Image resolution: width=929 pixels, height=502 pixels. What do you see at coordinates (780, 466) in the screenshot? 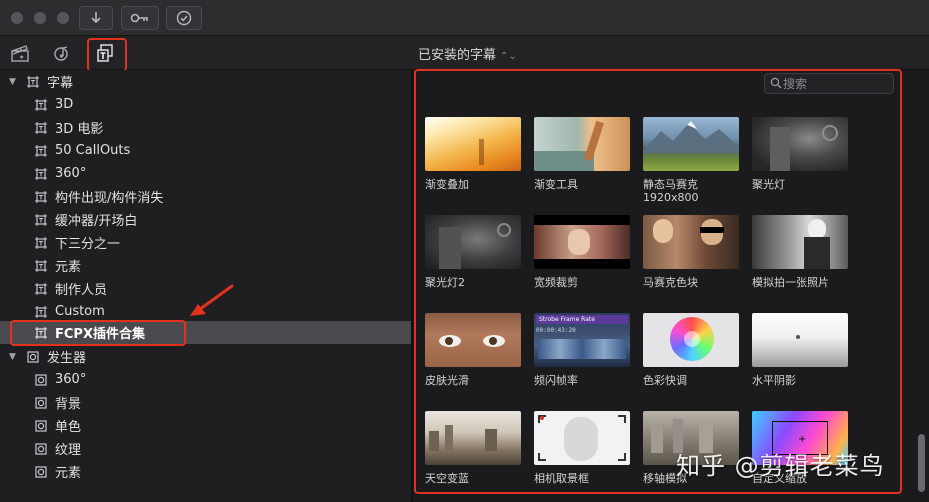
I see `watermark: 知乎 @剪辑老菜鸟` at bounding box center [780, 466].